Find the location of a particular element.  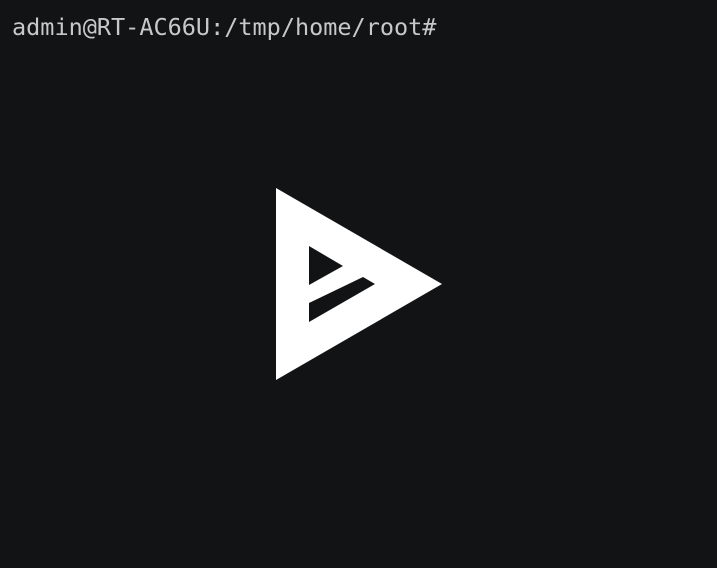

asciinema-logo-icon is located at coordinates (359, 284).